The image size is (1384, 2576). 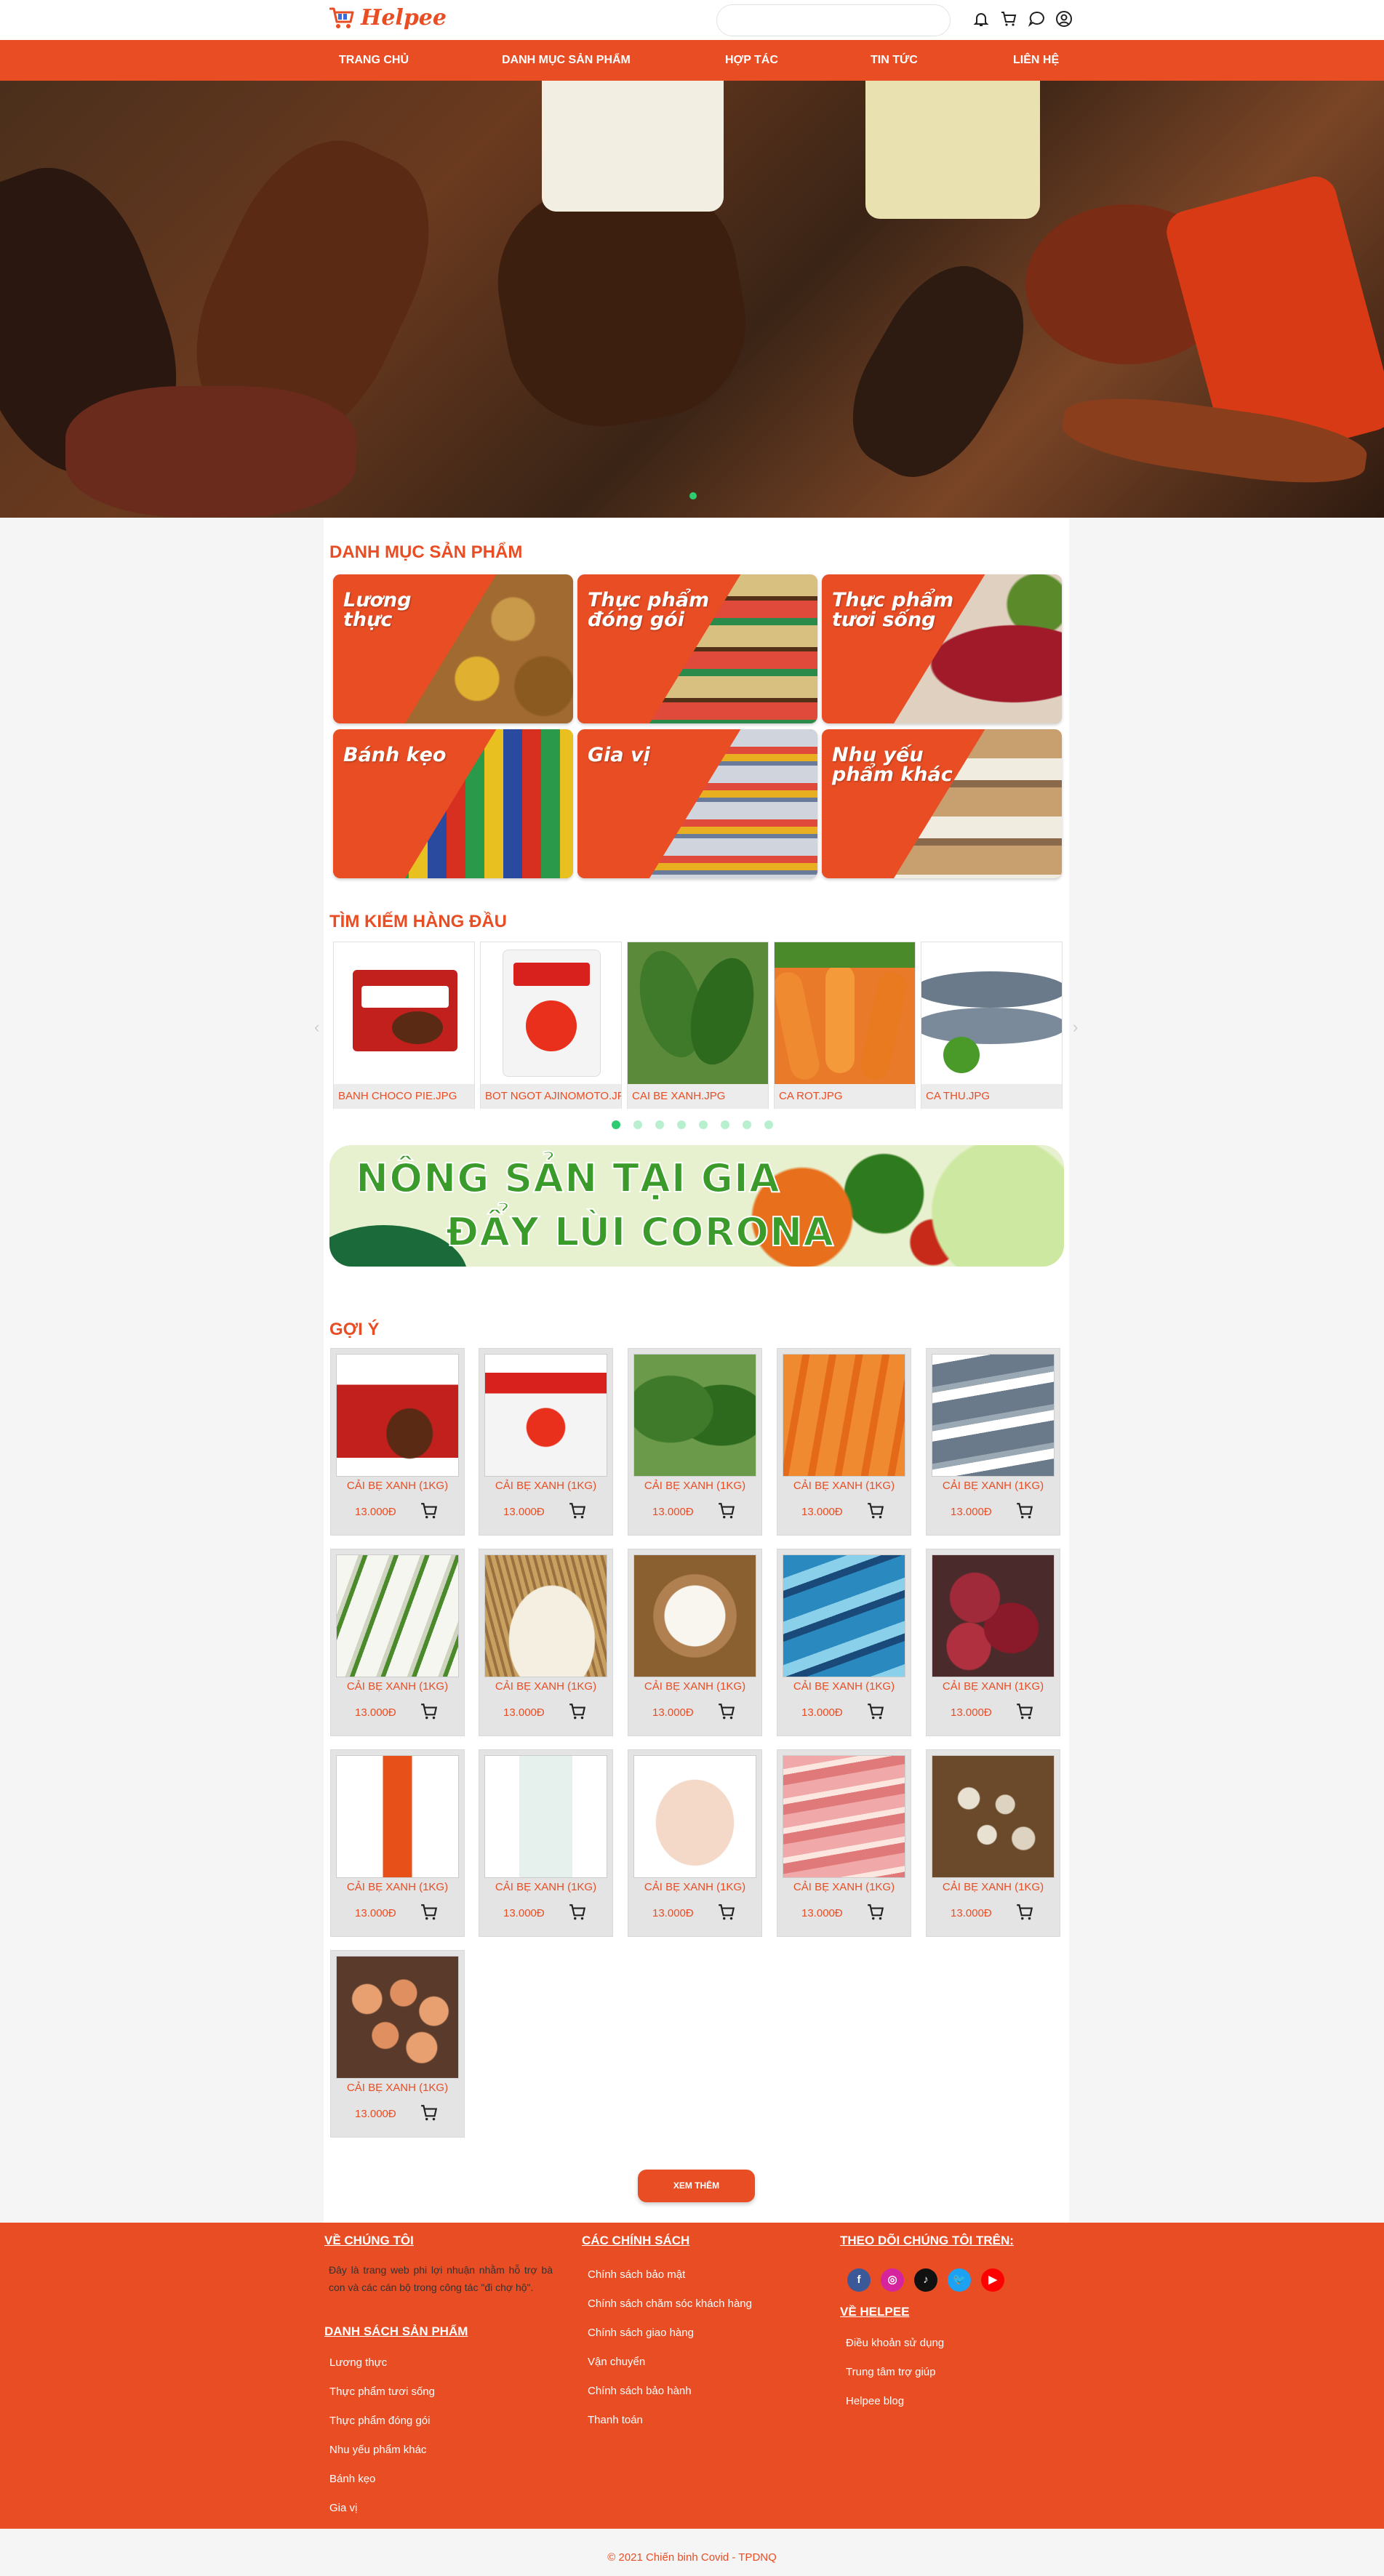 I want to click on prev-arrow-icon: ‹, so click(x=316, y=1027).